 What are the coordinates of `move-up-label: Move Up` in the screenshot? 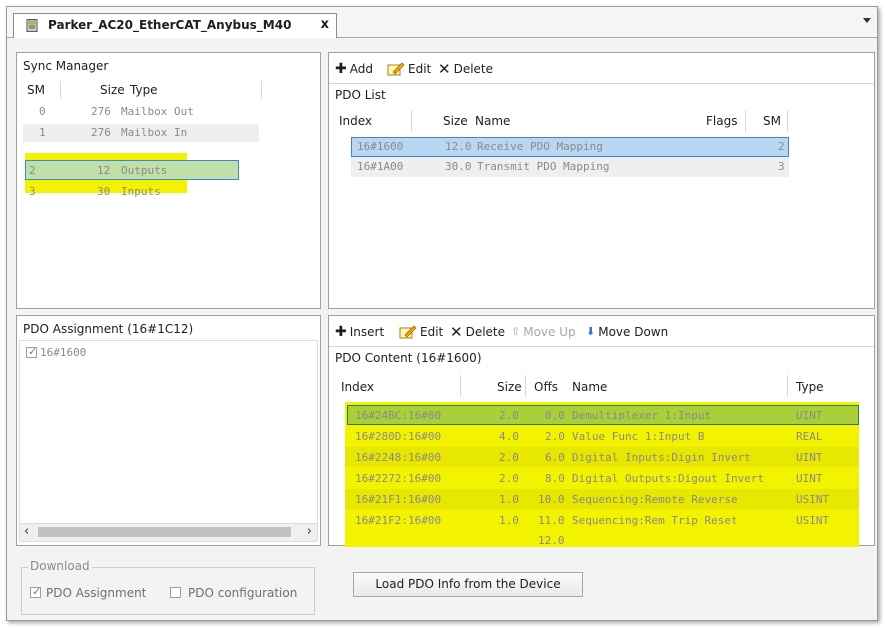 It's located at (549, 332).